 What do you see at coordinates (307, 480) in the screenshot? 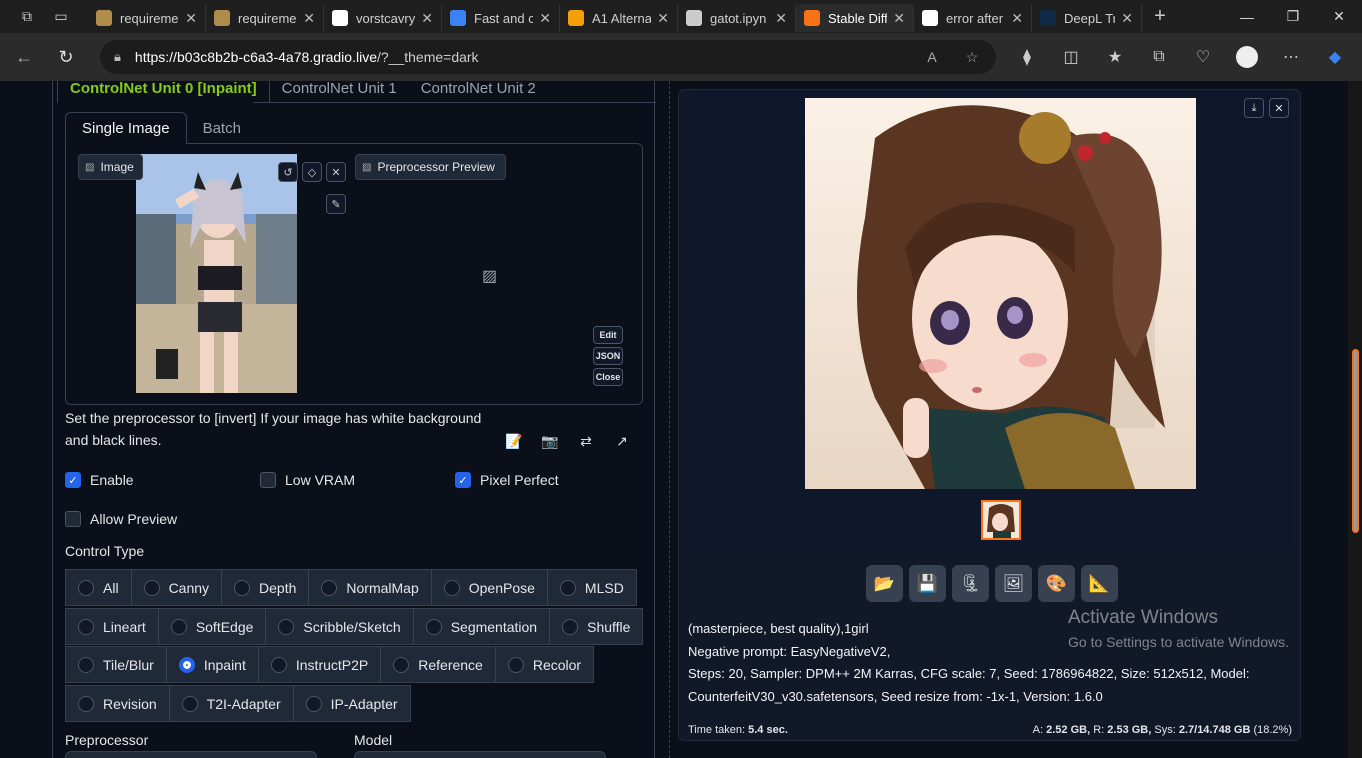
I see `low-vram-checkbox: Low VRAM` at bounding box center [307, 480].